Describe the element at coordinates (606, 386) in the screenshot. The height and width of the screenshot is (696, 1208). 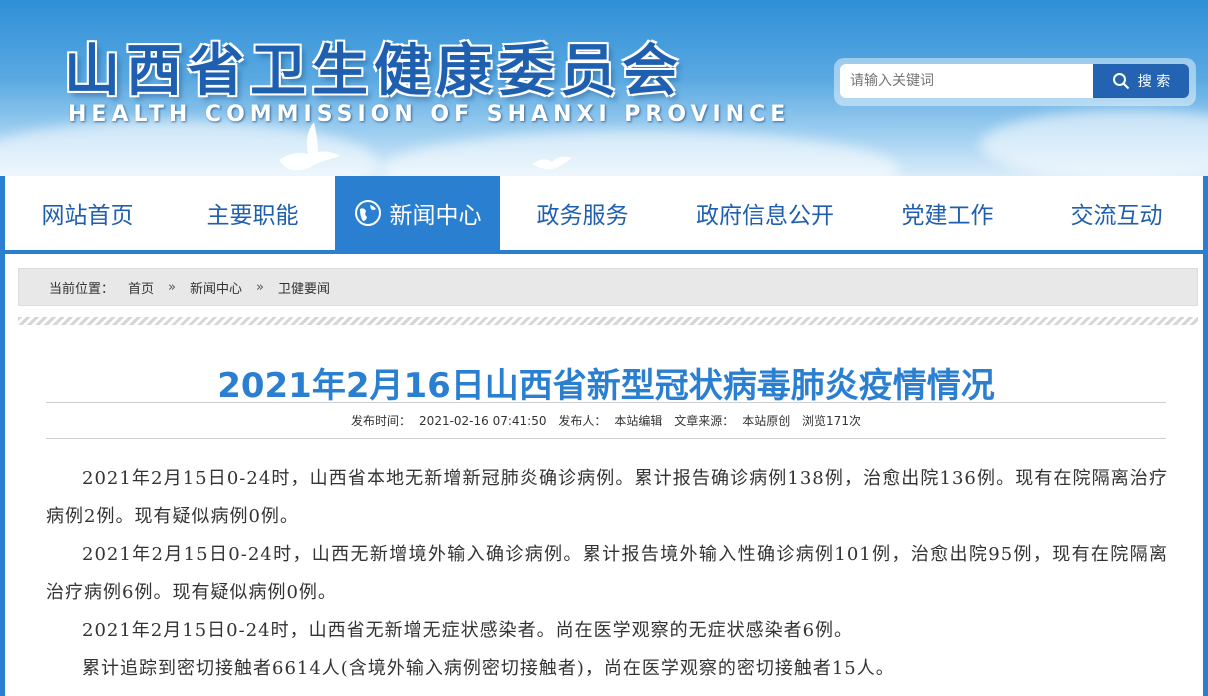
I see `article-title: 2021年2月16日山西省新型冠状病毒肺炎疫情情况` at that location.